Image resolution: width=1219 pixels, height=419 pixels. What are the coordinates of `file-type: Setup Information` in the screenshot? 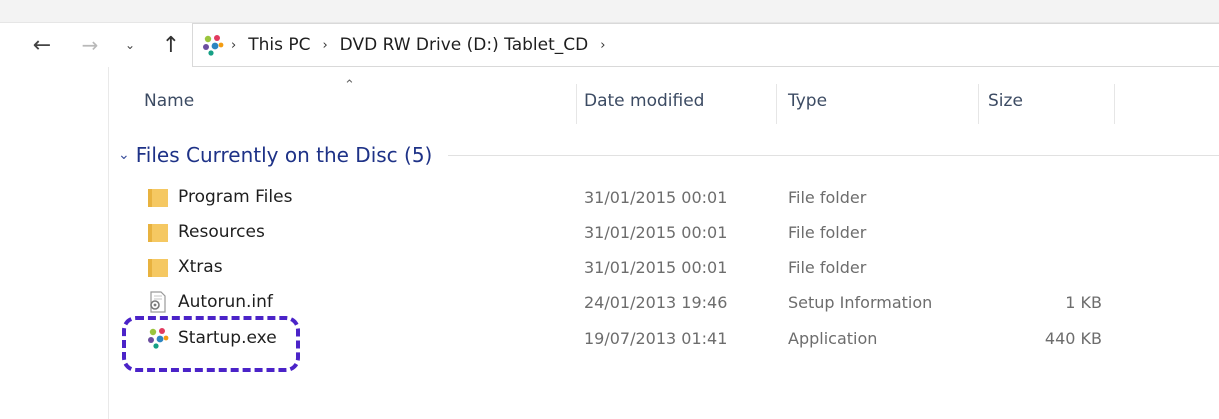 It's located at (860, 302).